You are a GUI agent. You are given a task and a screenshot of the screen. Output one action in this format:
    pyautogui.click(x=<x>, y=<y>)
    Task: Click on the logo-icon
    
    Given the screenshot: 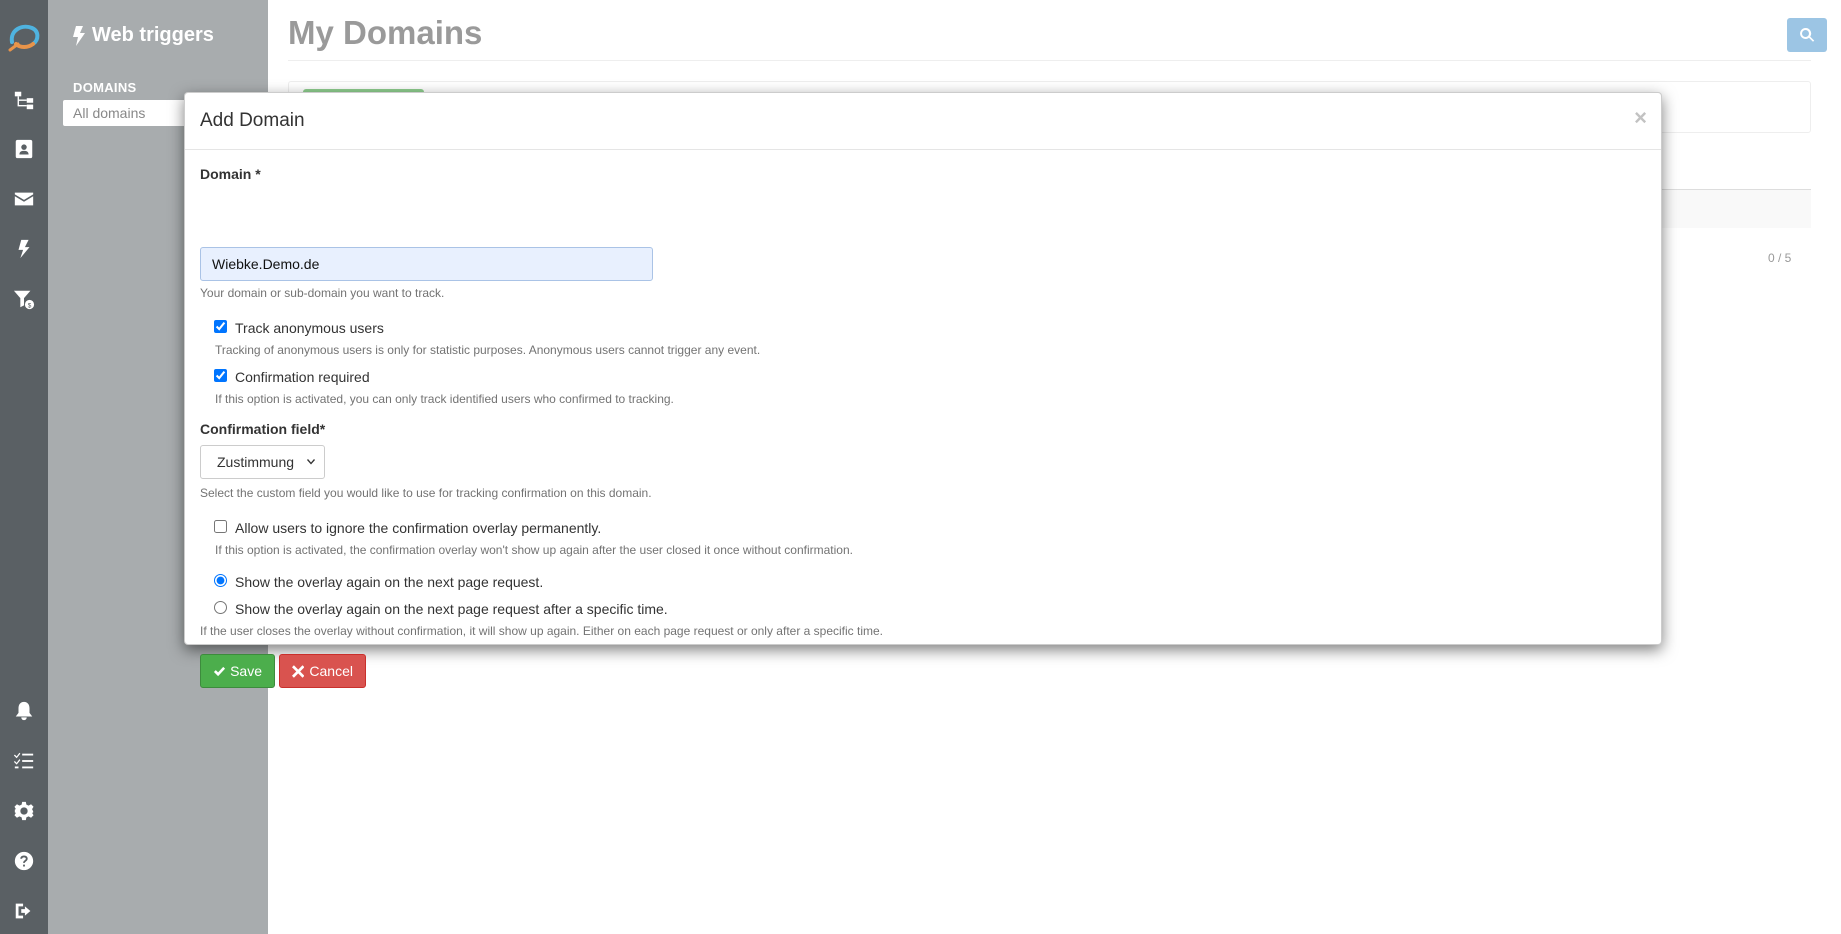 What is the action you would take?
    pyautogui.click(x=24, y=38)
    